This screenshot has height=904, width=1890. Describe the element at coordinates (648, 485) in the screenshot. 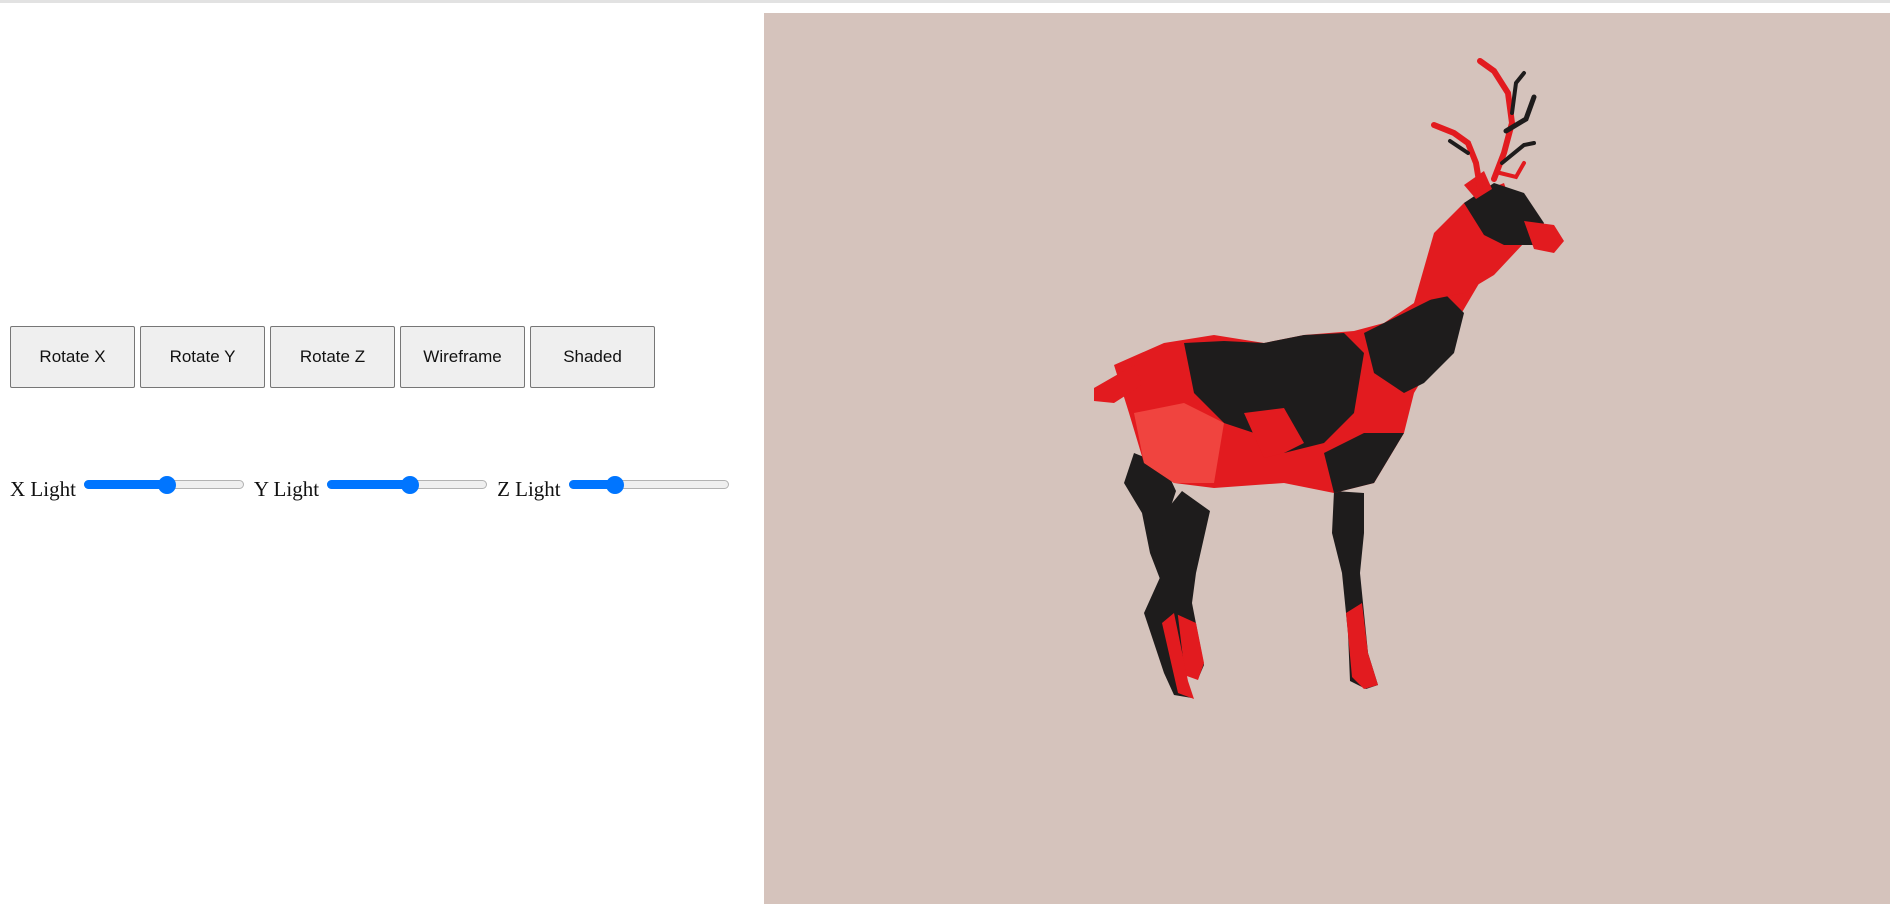

I see `z-light-slider` at that location.